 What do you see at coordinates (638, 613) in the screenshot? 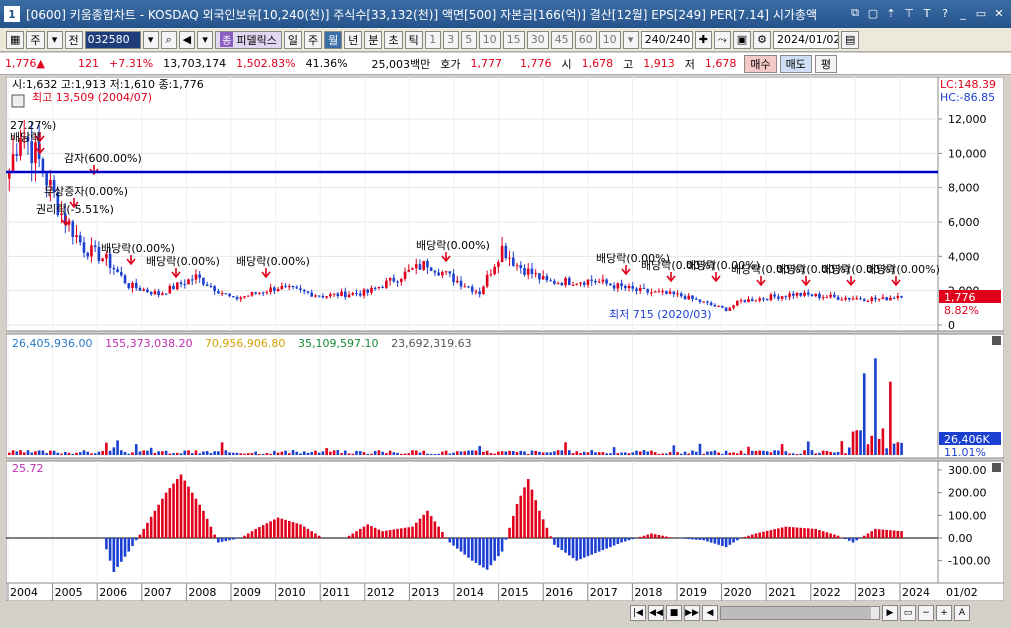
I see `first-icon: |◀` at bounding box center [638, 613].